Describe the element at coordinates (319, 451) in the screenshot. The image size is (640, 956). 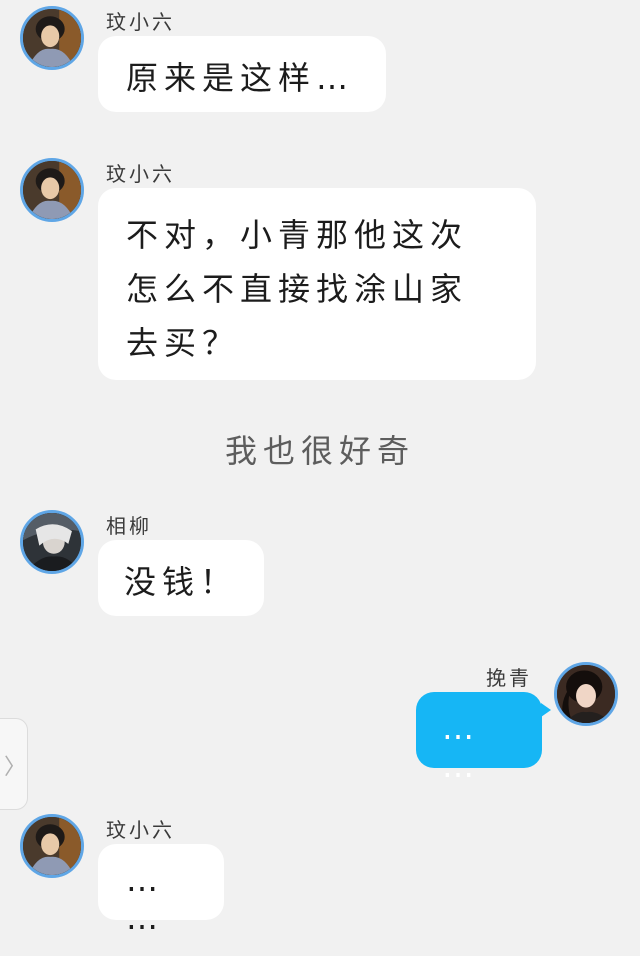
I see `center-caption: 我也很好奇` at that location.